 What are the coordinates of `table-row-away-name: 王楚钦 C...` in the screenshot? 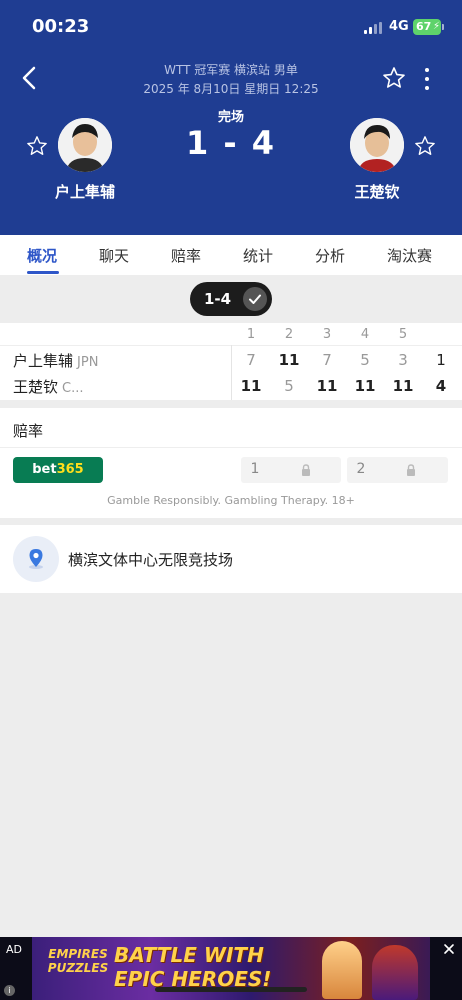 It's located at (48, 386).